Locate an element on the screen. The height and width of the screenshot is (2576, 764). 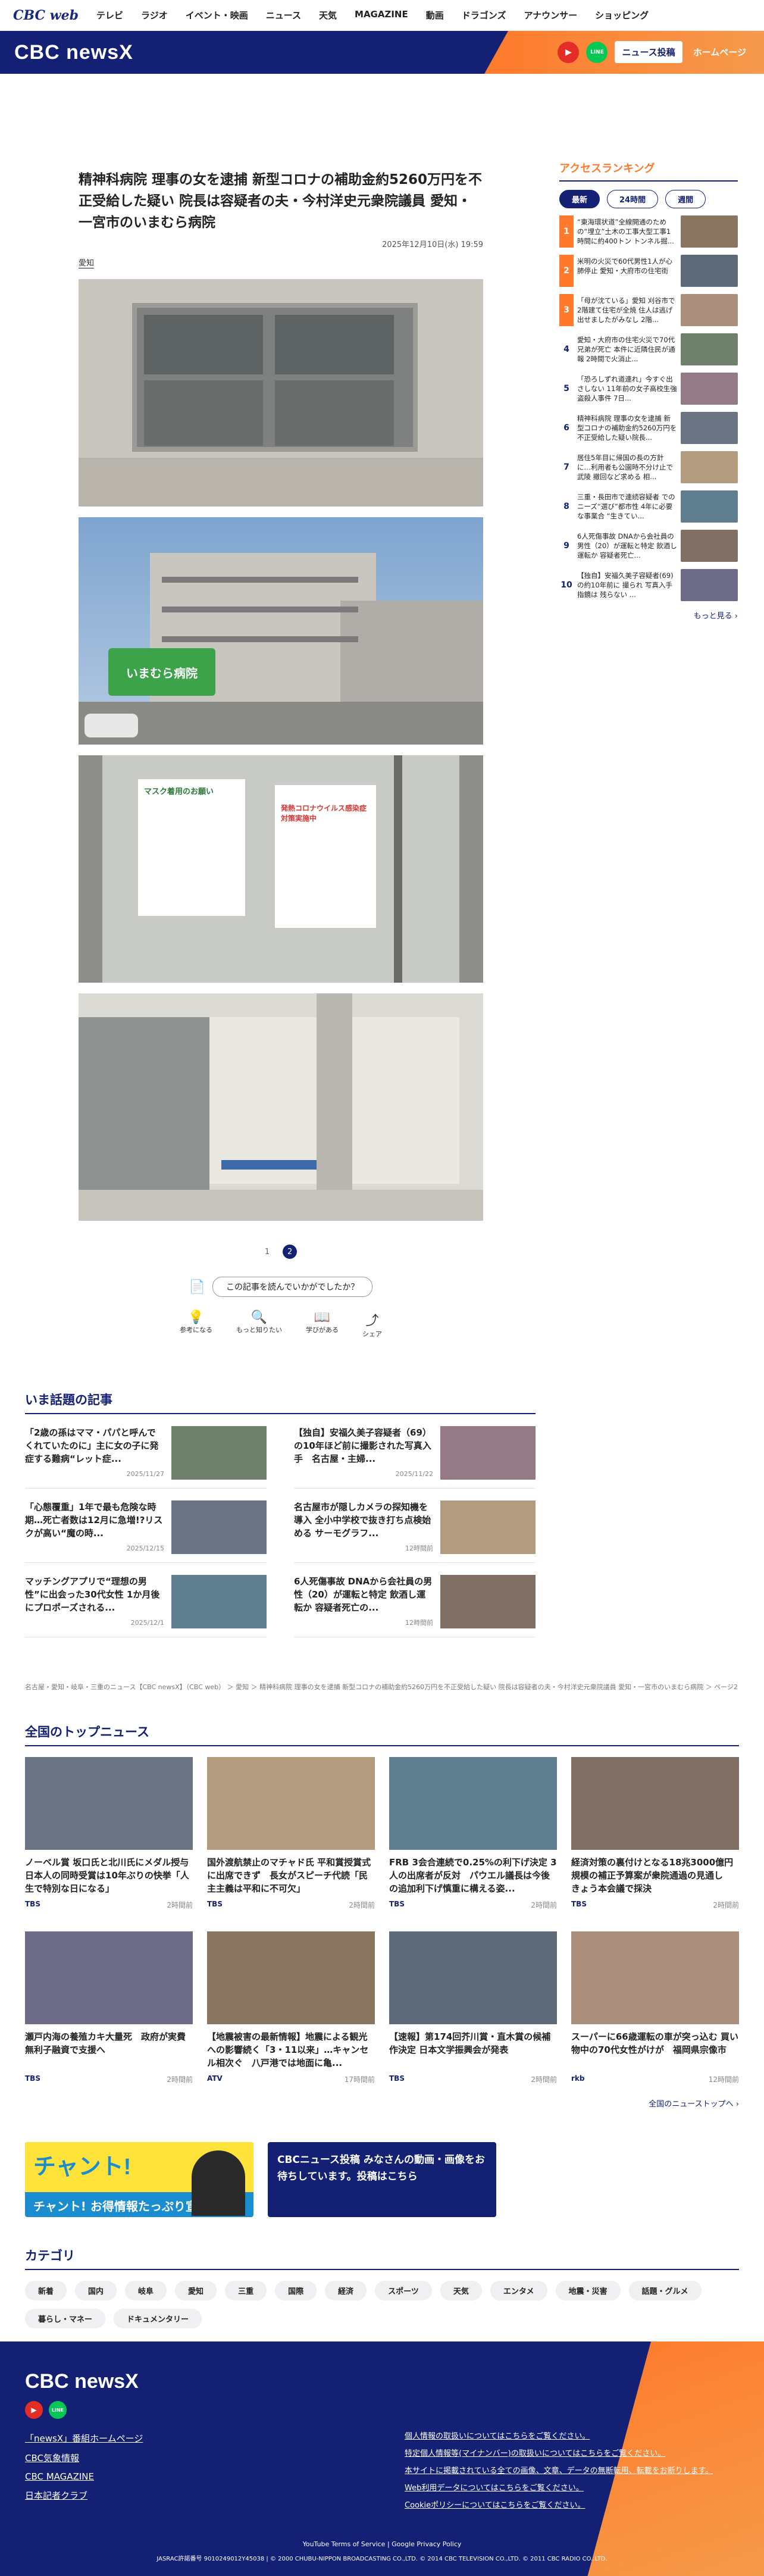
share-button: ⤴ シェア is located at coordinates (372, 1324).